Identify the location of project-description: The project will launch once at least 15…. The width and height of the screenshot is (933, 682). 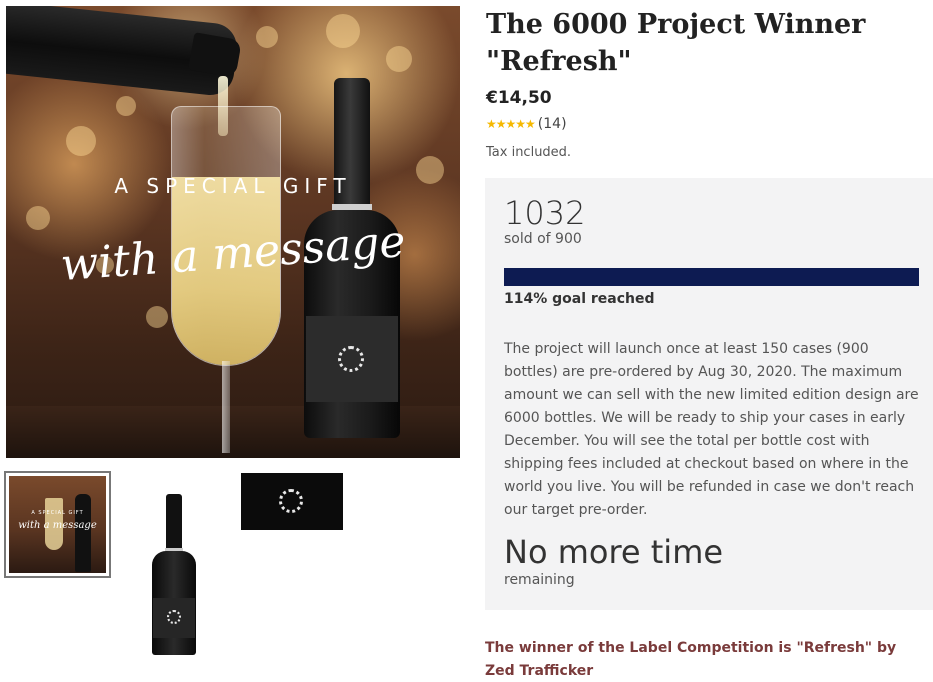
(711, 429).